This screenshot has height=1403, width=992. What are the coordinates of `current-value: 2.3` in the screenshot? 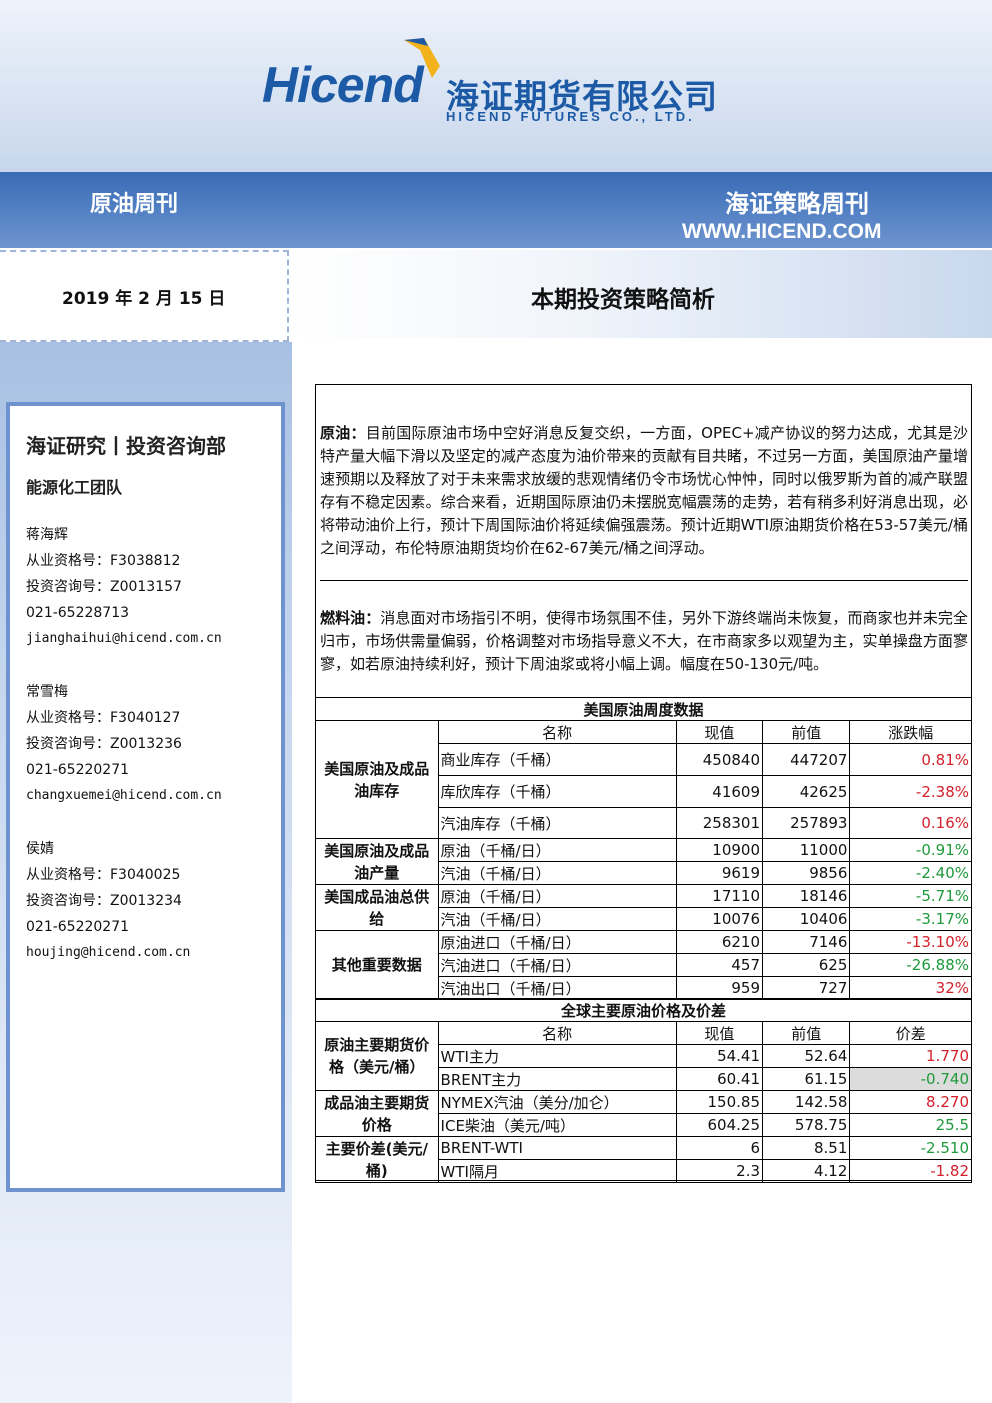 It's located at (719, 1171).